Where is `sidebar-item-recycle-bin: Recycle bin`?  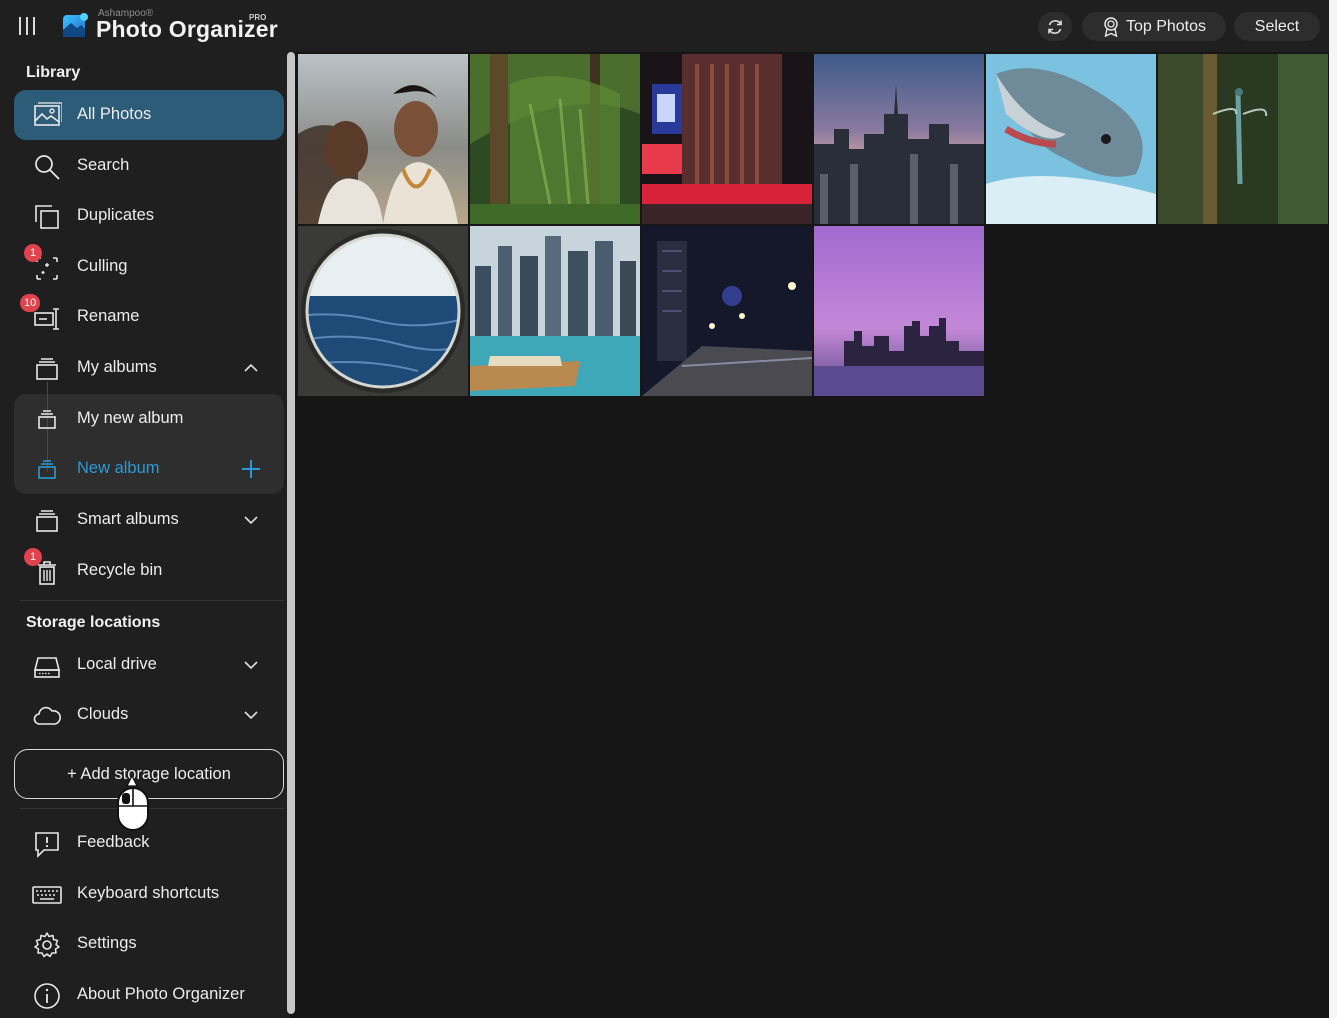 sidebar-item-recycle-bin: Recycle bin is located at coordinates (149, 571).